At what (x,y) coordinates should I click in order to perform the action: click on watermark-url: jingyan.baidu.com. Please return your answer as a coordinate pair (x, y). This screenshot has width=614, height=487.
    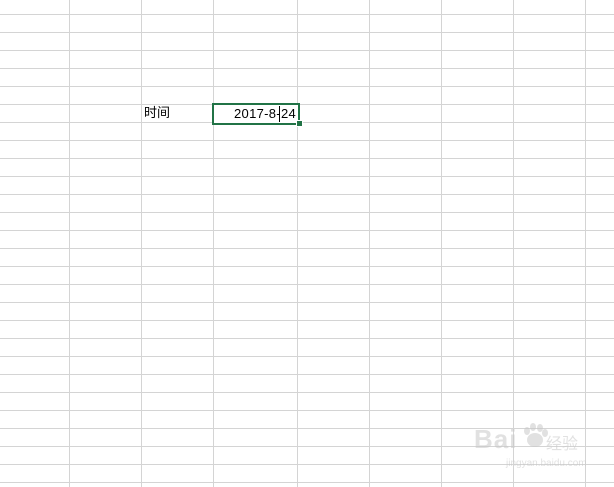
    Looking at the image, I should click on (546, 463).